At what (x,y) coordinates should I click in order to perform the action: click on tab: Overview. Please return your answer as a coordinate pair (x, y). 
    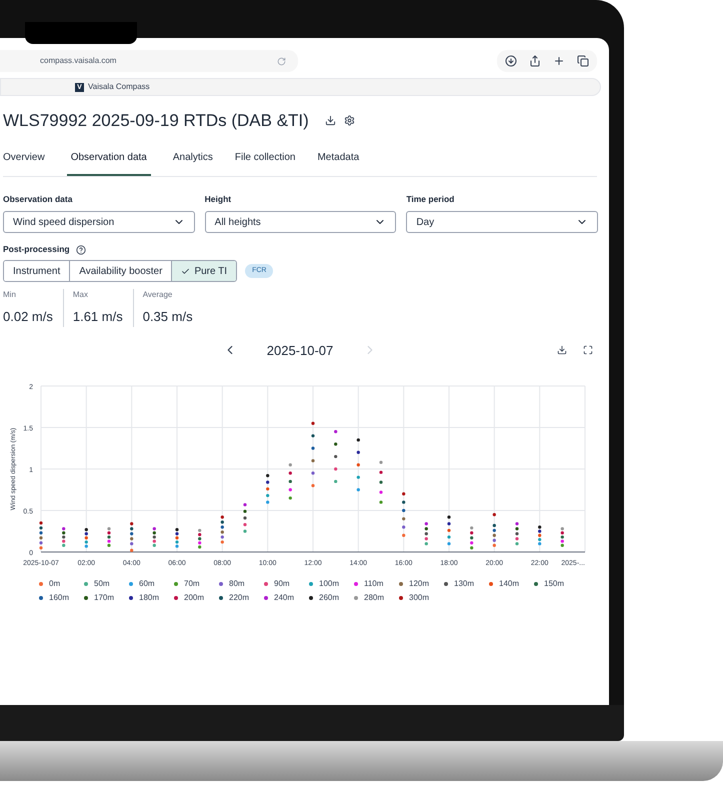
    Looking at the image, I should click on (24, 163).